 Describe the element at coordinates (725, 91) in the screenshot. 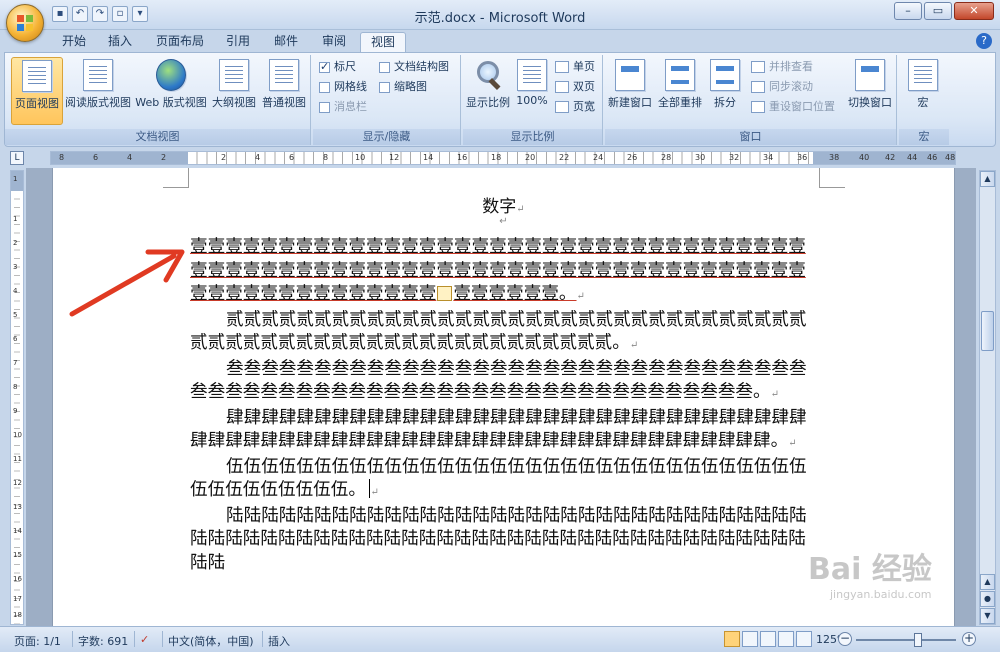

I see `split-button: 拆分` at that location.